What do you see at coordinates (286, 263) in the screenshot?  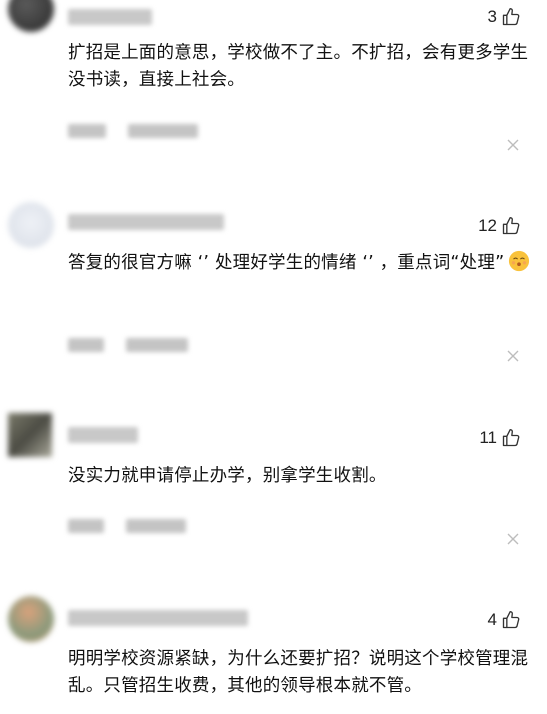 I see `comment-text-body: 答复的很官方嘛 ‘’ 处理好学生的情绪 ‘’ ，重点词“处理”` at bounding box center [286, 263].